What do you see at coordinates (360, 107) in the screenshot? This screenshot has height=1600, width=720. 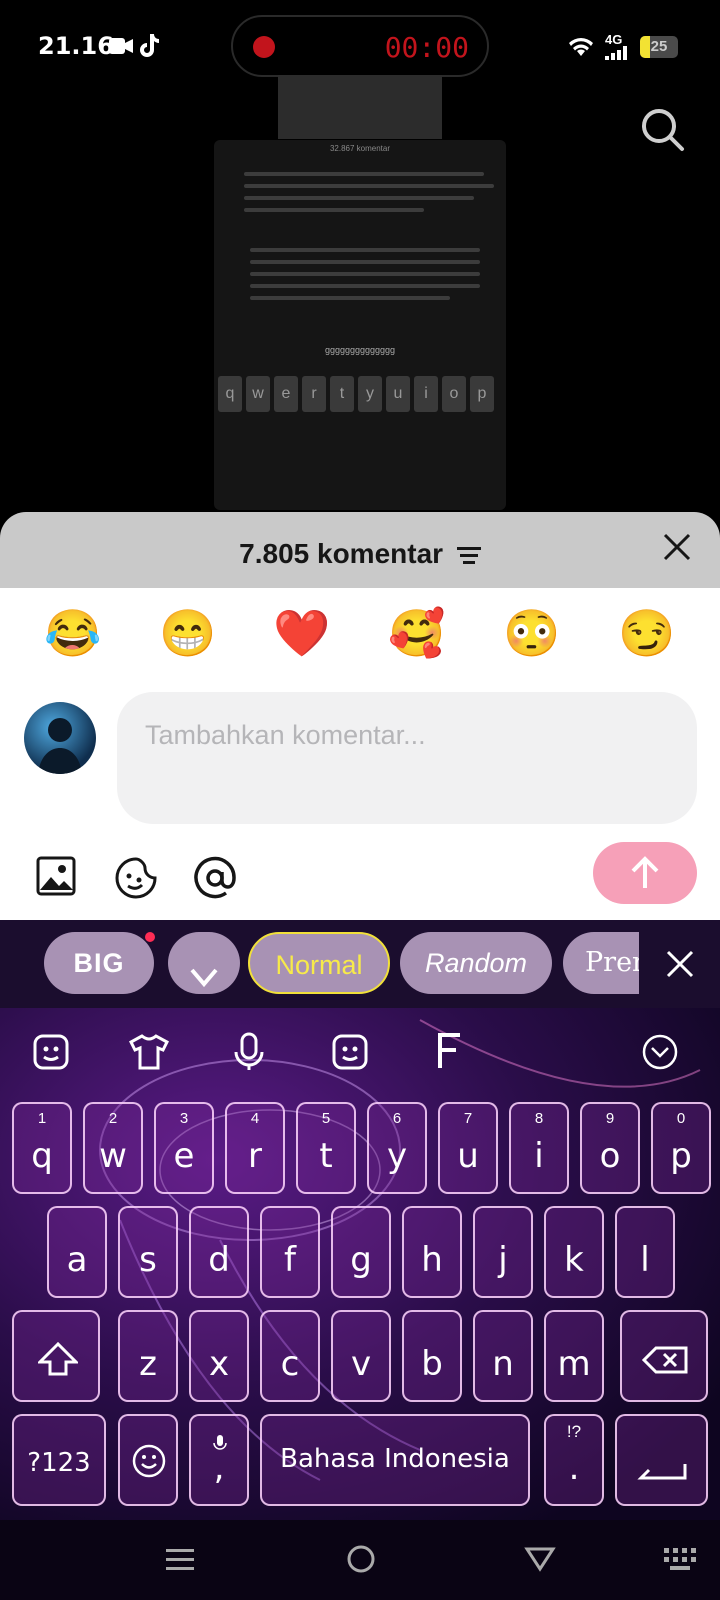 I see `background-thumb-top` at bounding box center [360, 107].